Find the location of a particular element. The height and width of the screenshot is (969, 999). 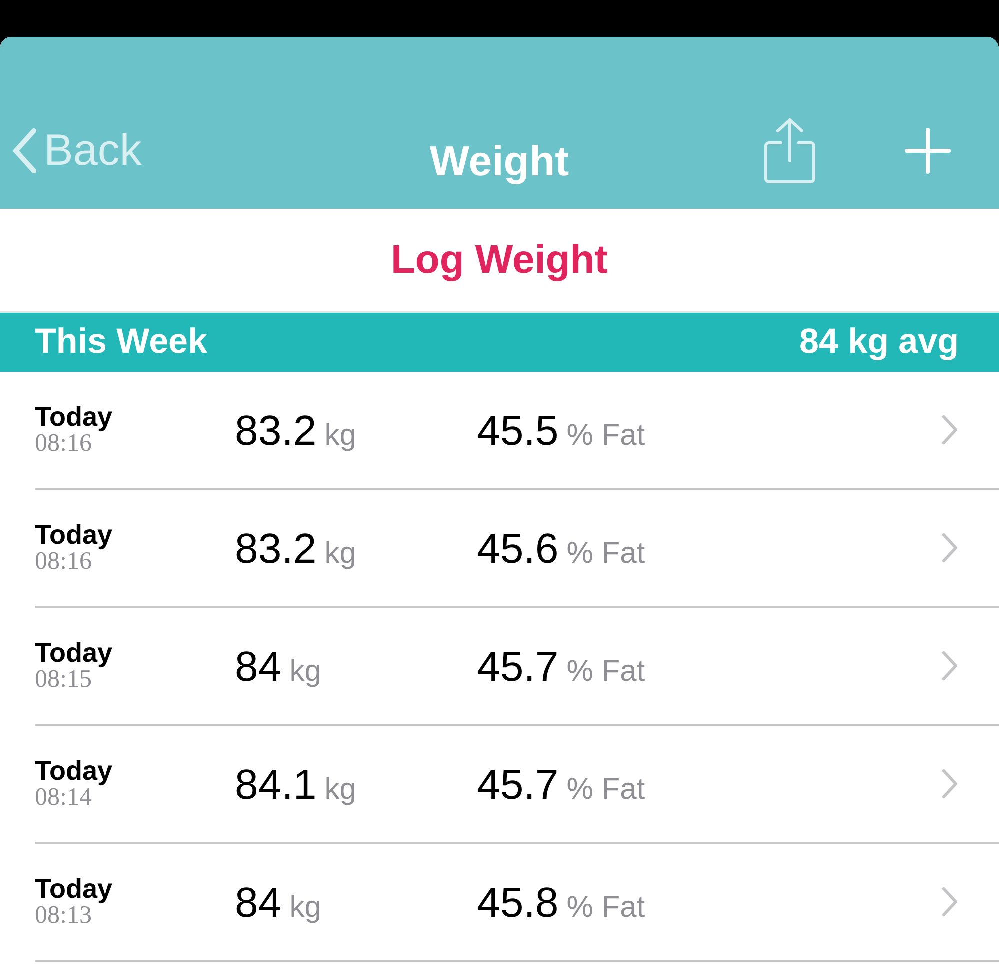

entry-row: Today 08:16 83.2 kg 45.5 % Fat is located at coordinates (517, 431).